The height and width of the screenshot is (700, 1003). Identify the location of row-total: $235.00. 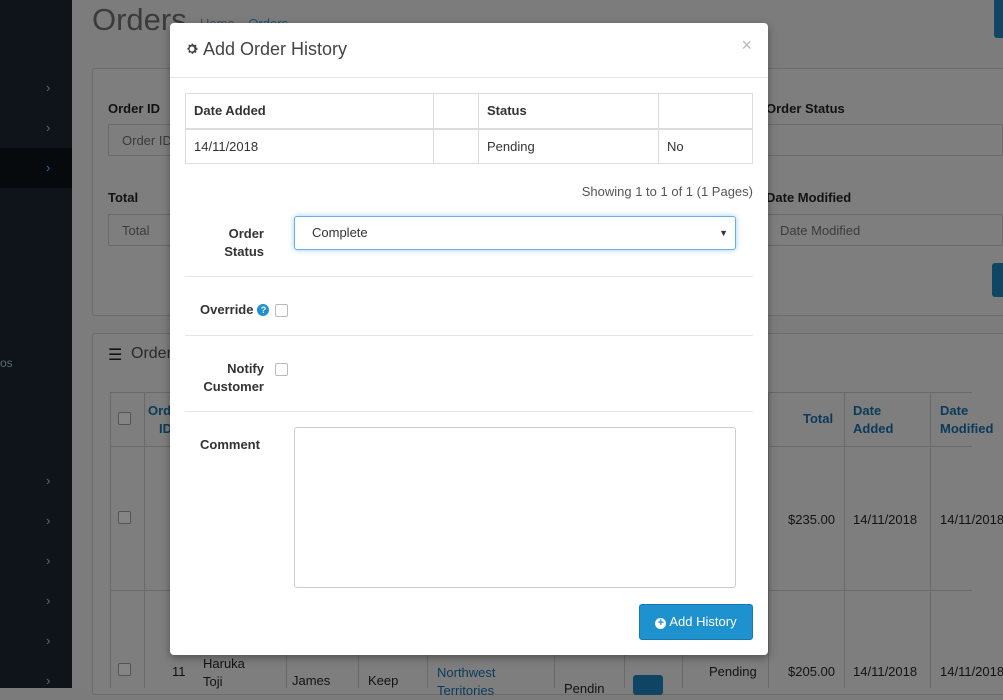
(811, 519).